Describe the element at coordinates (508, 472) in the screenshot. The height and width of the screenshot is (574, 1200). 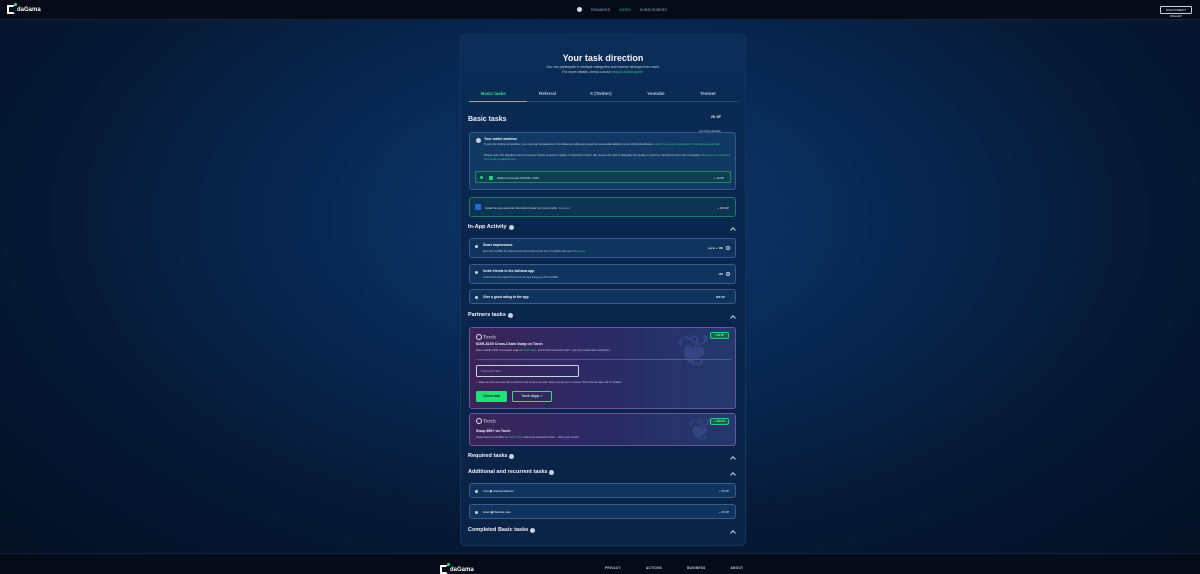
I see `additional-heading-text: Additional and recurrent tasks` at that location.